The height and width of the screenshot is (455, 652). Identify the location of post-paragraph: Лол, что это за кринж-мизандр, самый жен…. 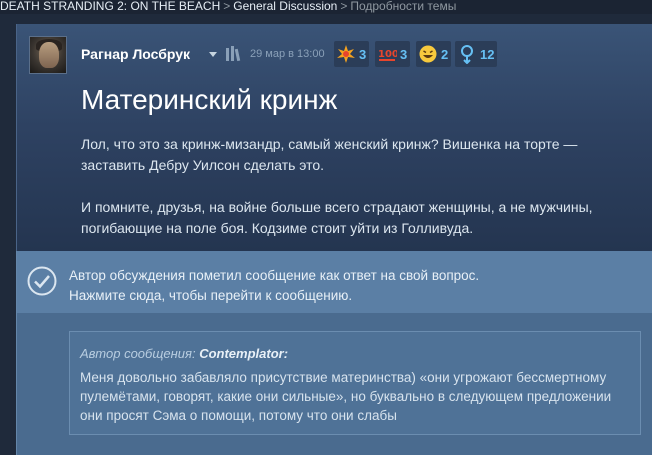
(329, 154).